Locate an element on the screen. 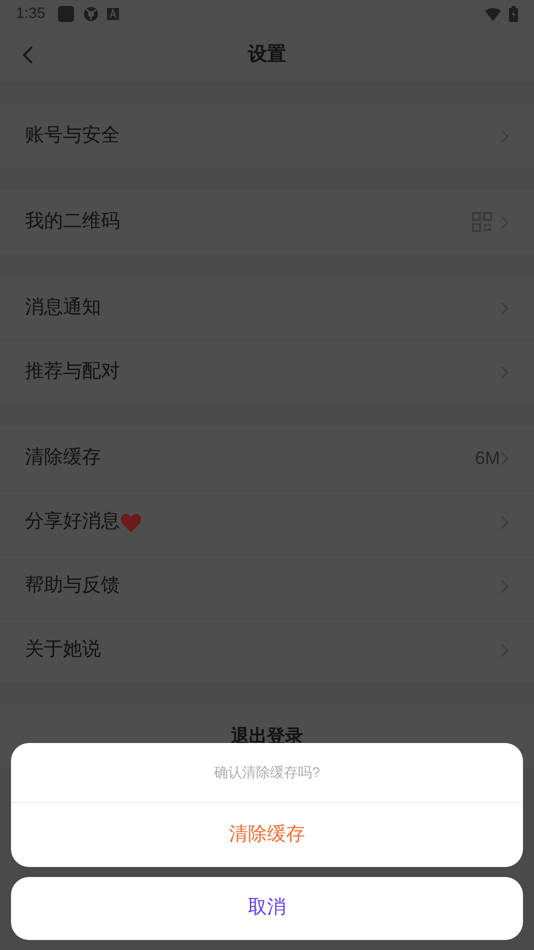  app-notification-icon is located at coordinates (66, 14).